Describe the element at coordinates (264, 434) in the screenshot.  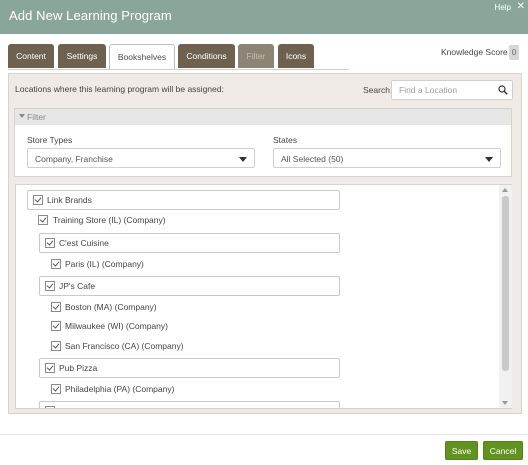
I see `footer-divider` at that location.